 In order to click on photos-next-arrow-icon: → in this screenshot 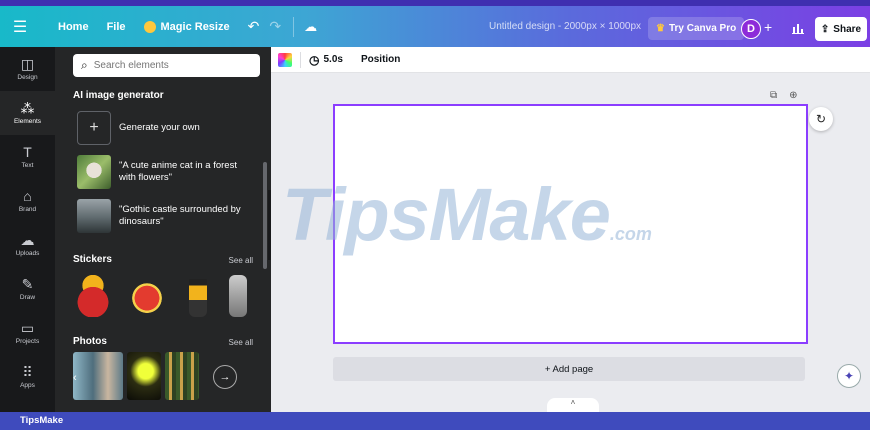, I will do `click(225, 377)`.